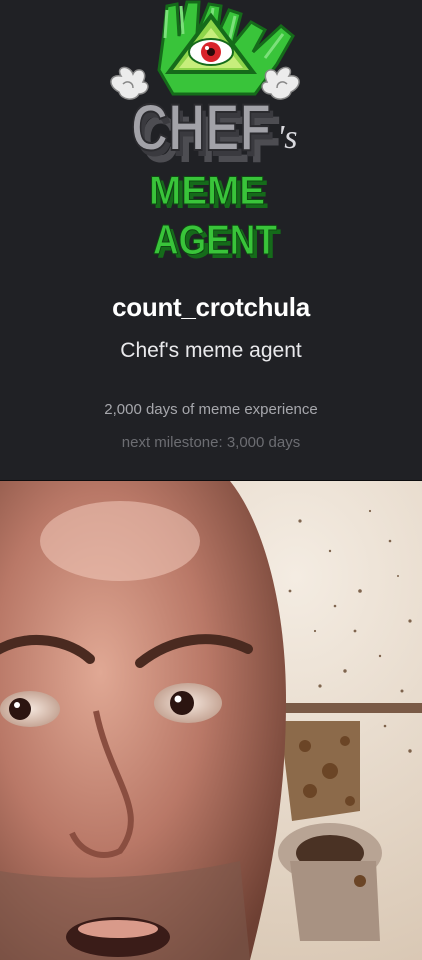 Image resolution: width=422 pixels, height=960 pixels. I want to click on chefs-meme-agent-logo: CHEF CHEF CHEF 's MEME MEME AGENT AGENT, so click(205, 134).